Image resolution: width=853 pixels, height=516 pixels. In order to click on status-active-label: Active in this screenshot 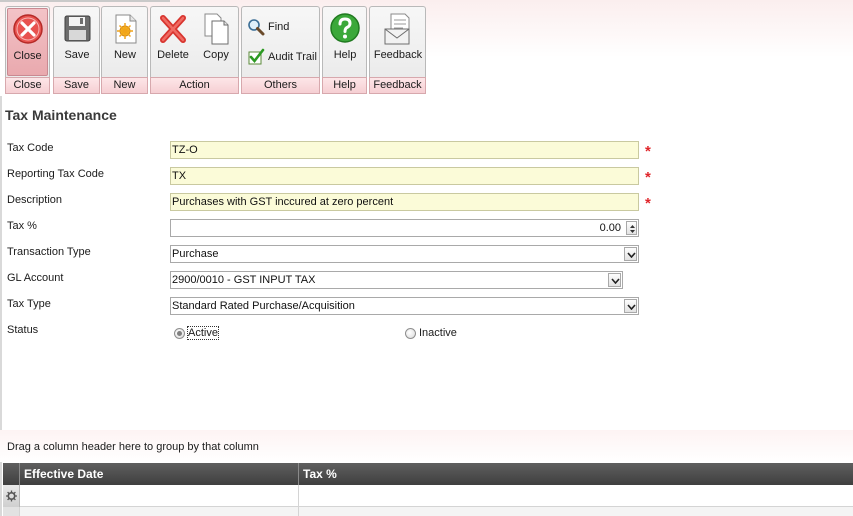, I will do `click(203, 333)`.